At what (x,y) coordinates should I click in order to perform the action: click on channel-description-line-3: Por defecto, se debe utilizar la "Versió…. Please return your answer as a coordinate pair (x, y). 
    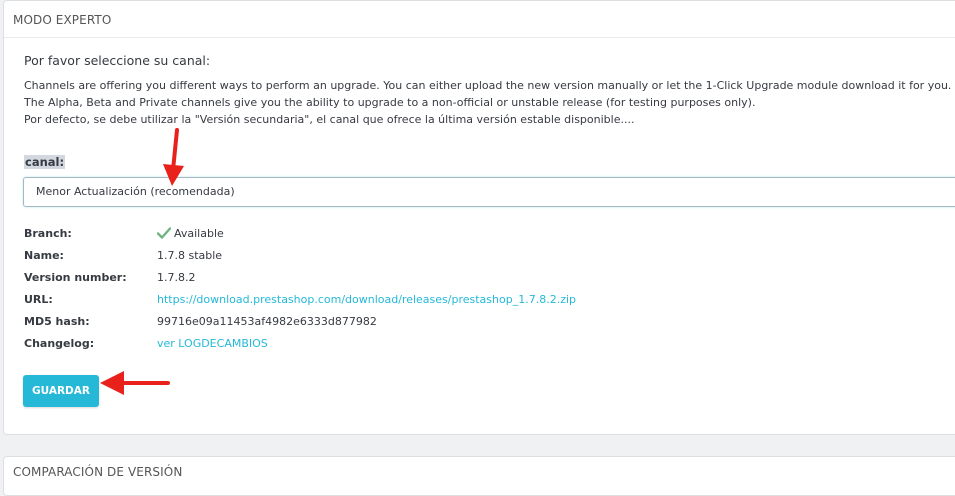
    Looking at the image, I should click on (329, 119).